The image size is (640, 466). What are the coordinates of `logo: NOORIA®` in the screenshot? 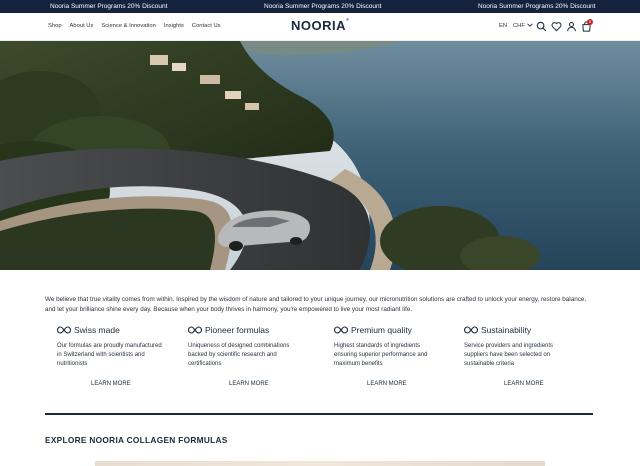 It's located at (320, 24).